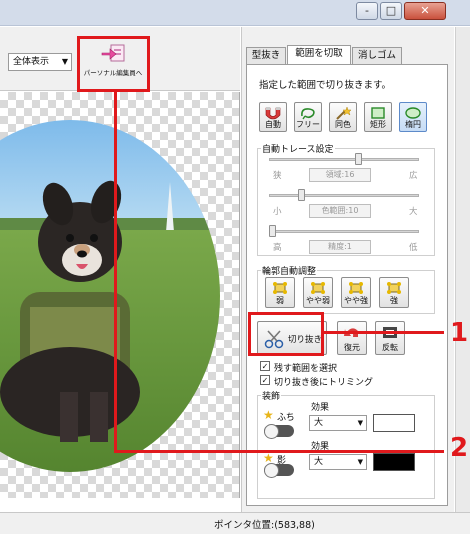  Describe the element at coordinates (340, 247) in the screenshot. I see `precision-field: 精度:1` at that location.